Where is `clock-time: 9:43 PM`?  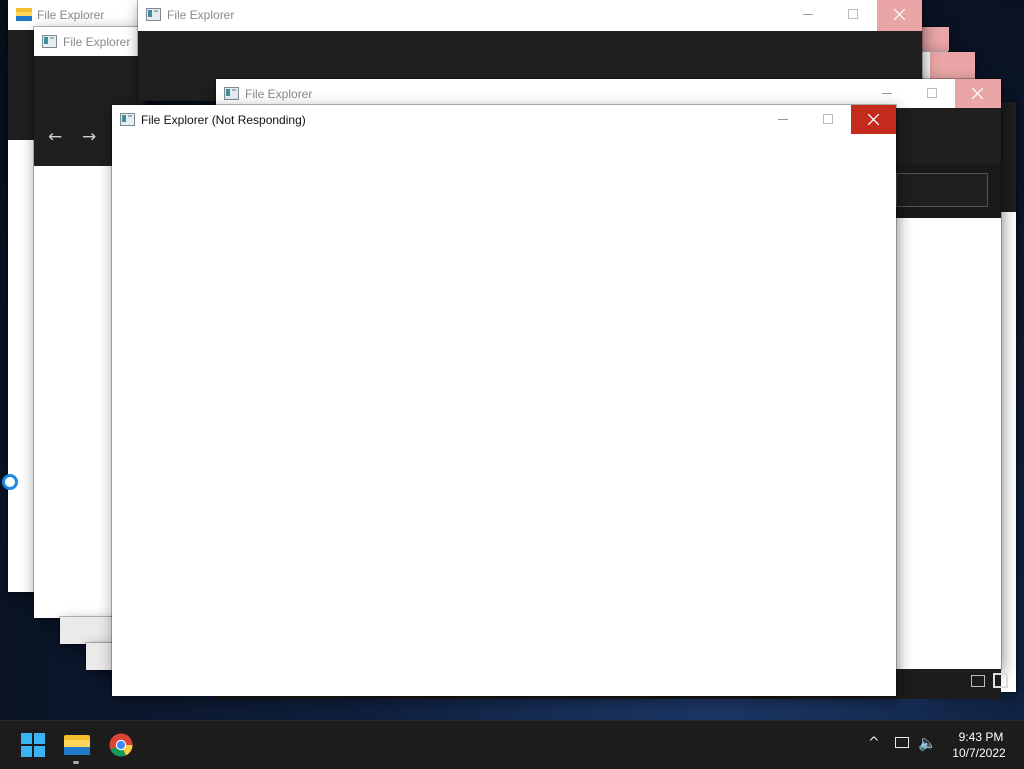 clock-time: 9:43 PM is located at coordinates (981, 737).